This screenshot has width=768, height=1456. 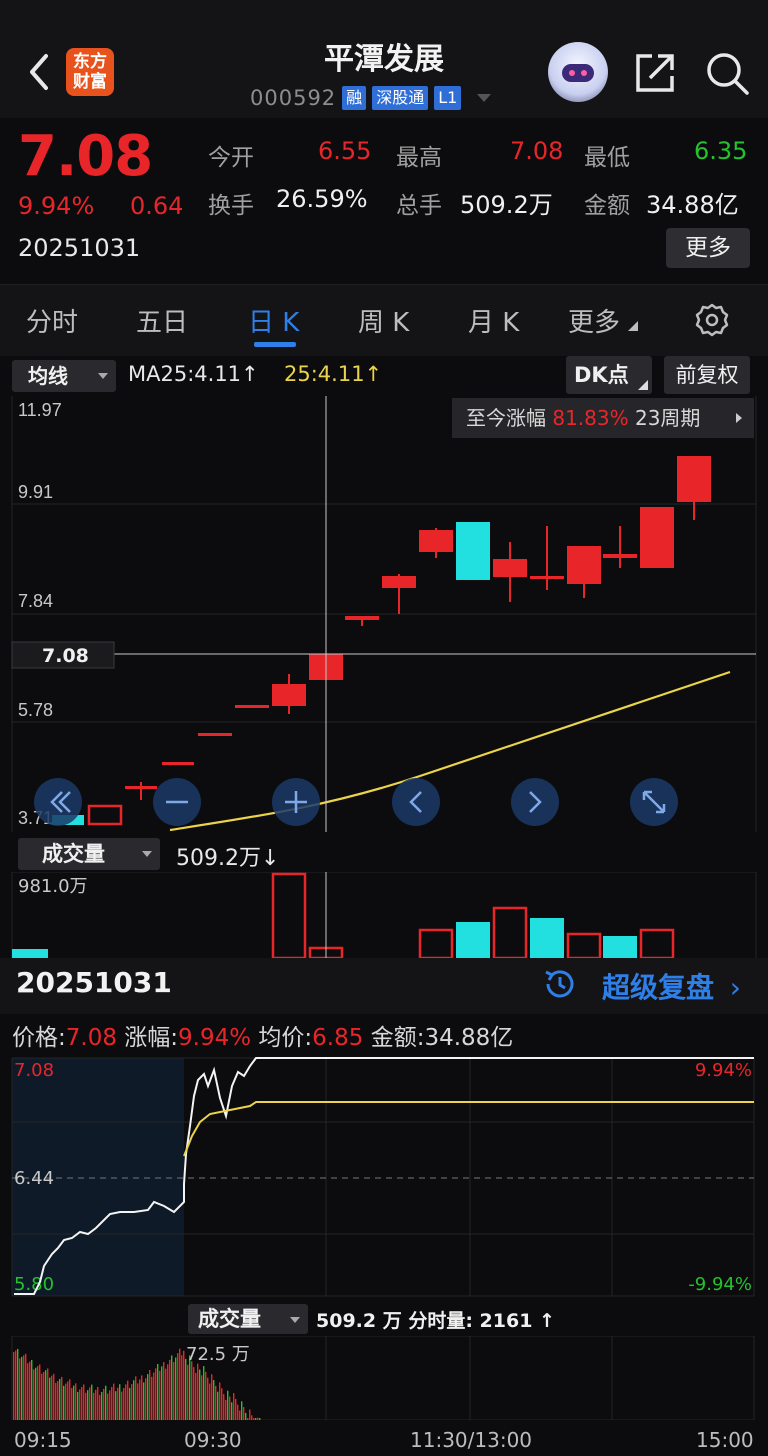 What do you see at coordinates (56, 206) in the screenshot?
I see `change-percent: 9.94%` at bounding box center [56, 206].